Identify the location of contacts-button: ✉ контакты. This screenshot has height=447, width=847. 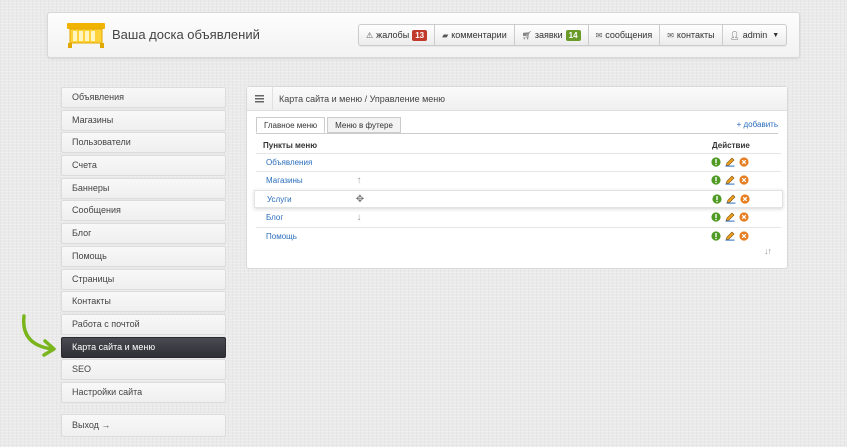
(691, 35).